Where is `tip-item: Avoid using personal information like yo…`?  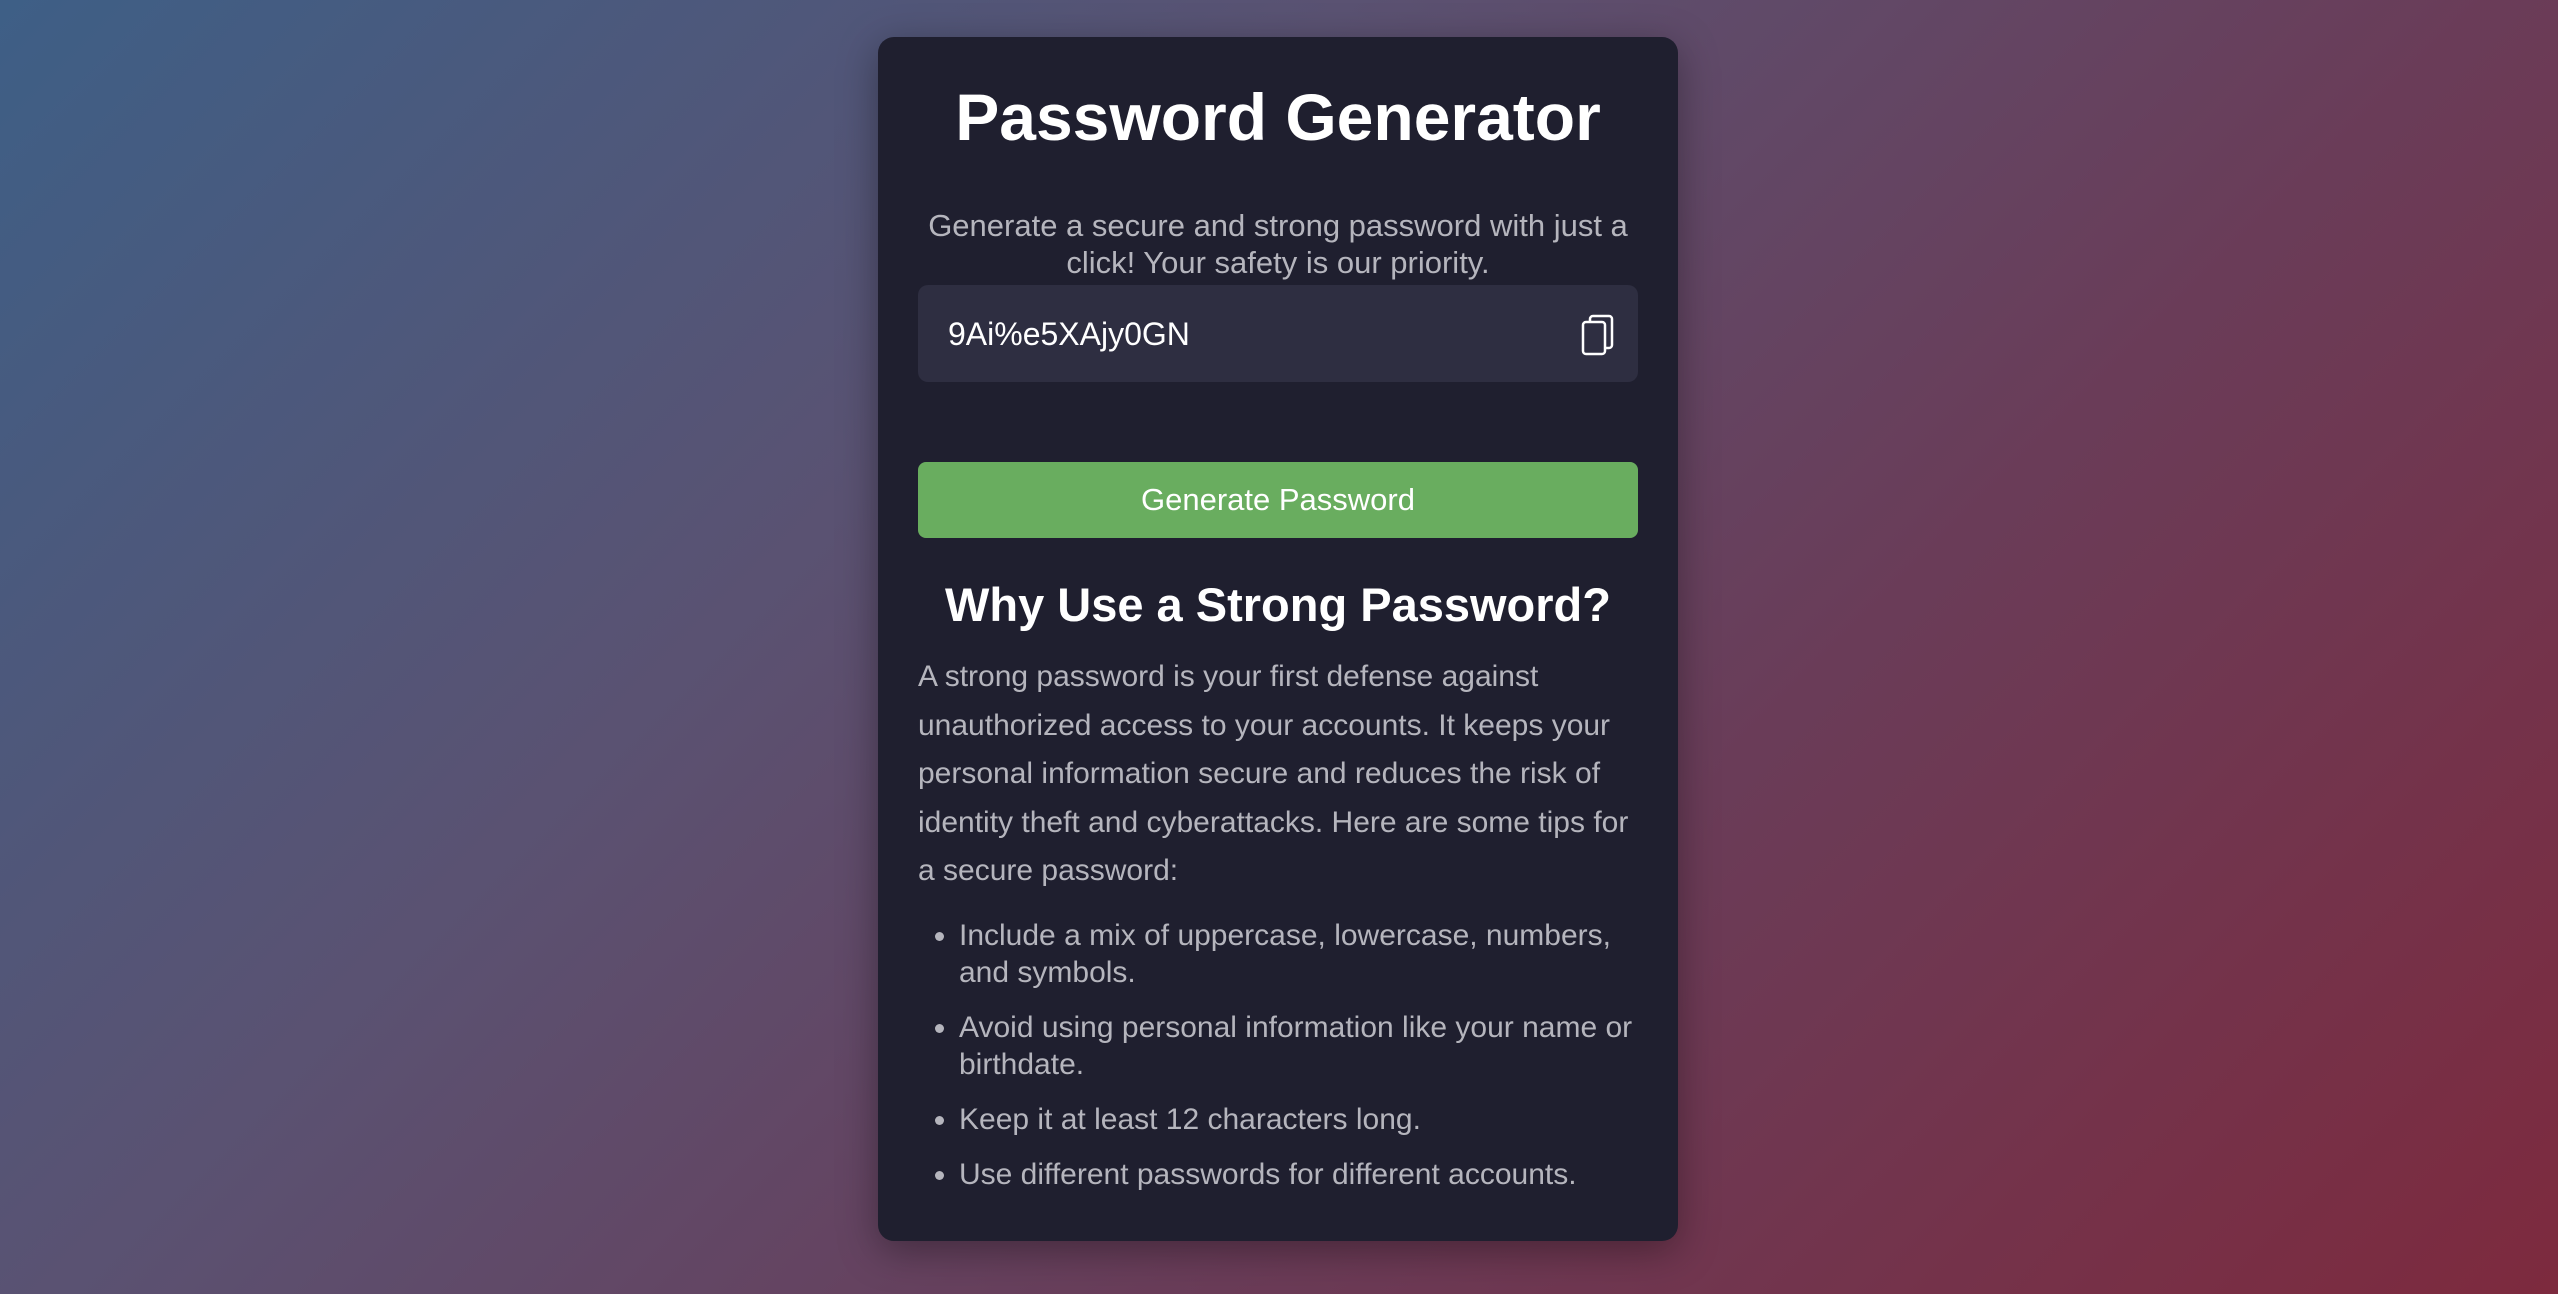 tip-item: Avoid using personal information like yo… is located at coordinates (1303, 1046).